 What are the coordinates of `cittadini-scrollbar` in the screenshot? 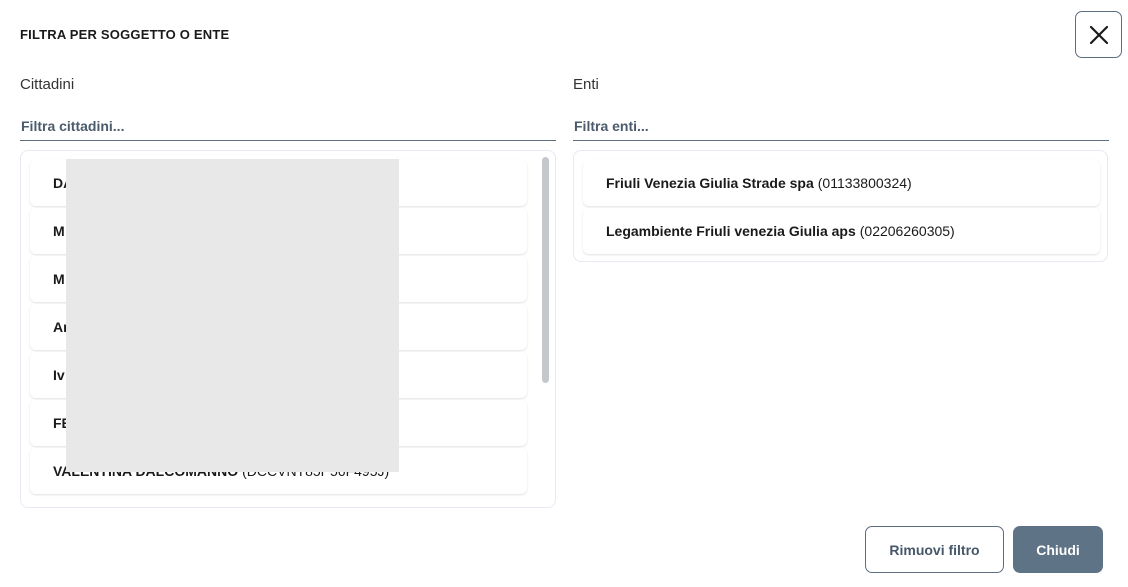 It's located at (545, 330).